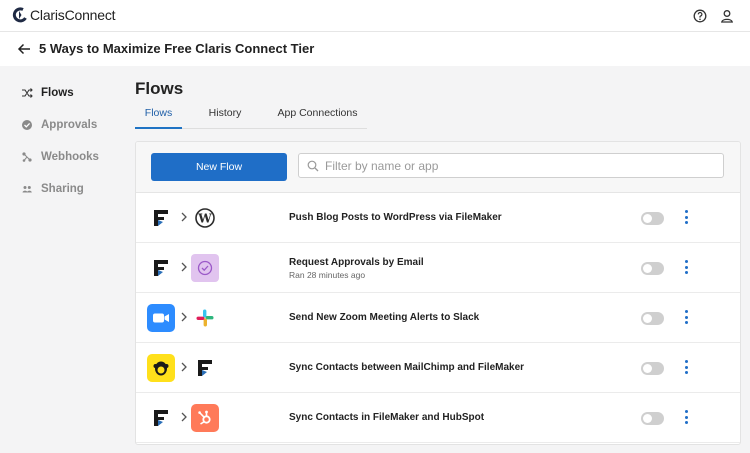 This screenshot has width=750, height=453. What do you see at coordinates (47, 15) in the screenshot?
I see `brand-claris: Claris` at bounding box center [47, 15].